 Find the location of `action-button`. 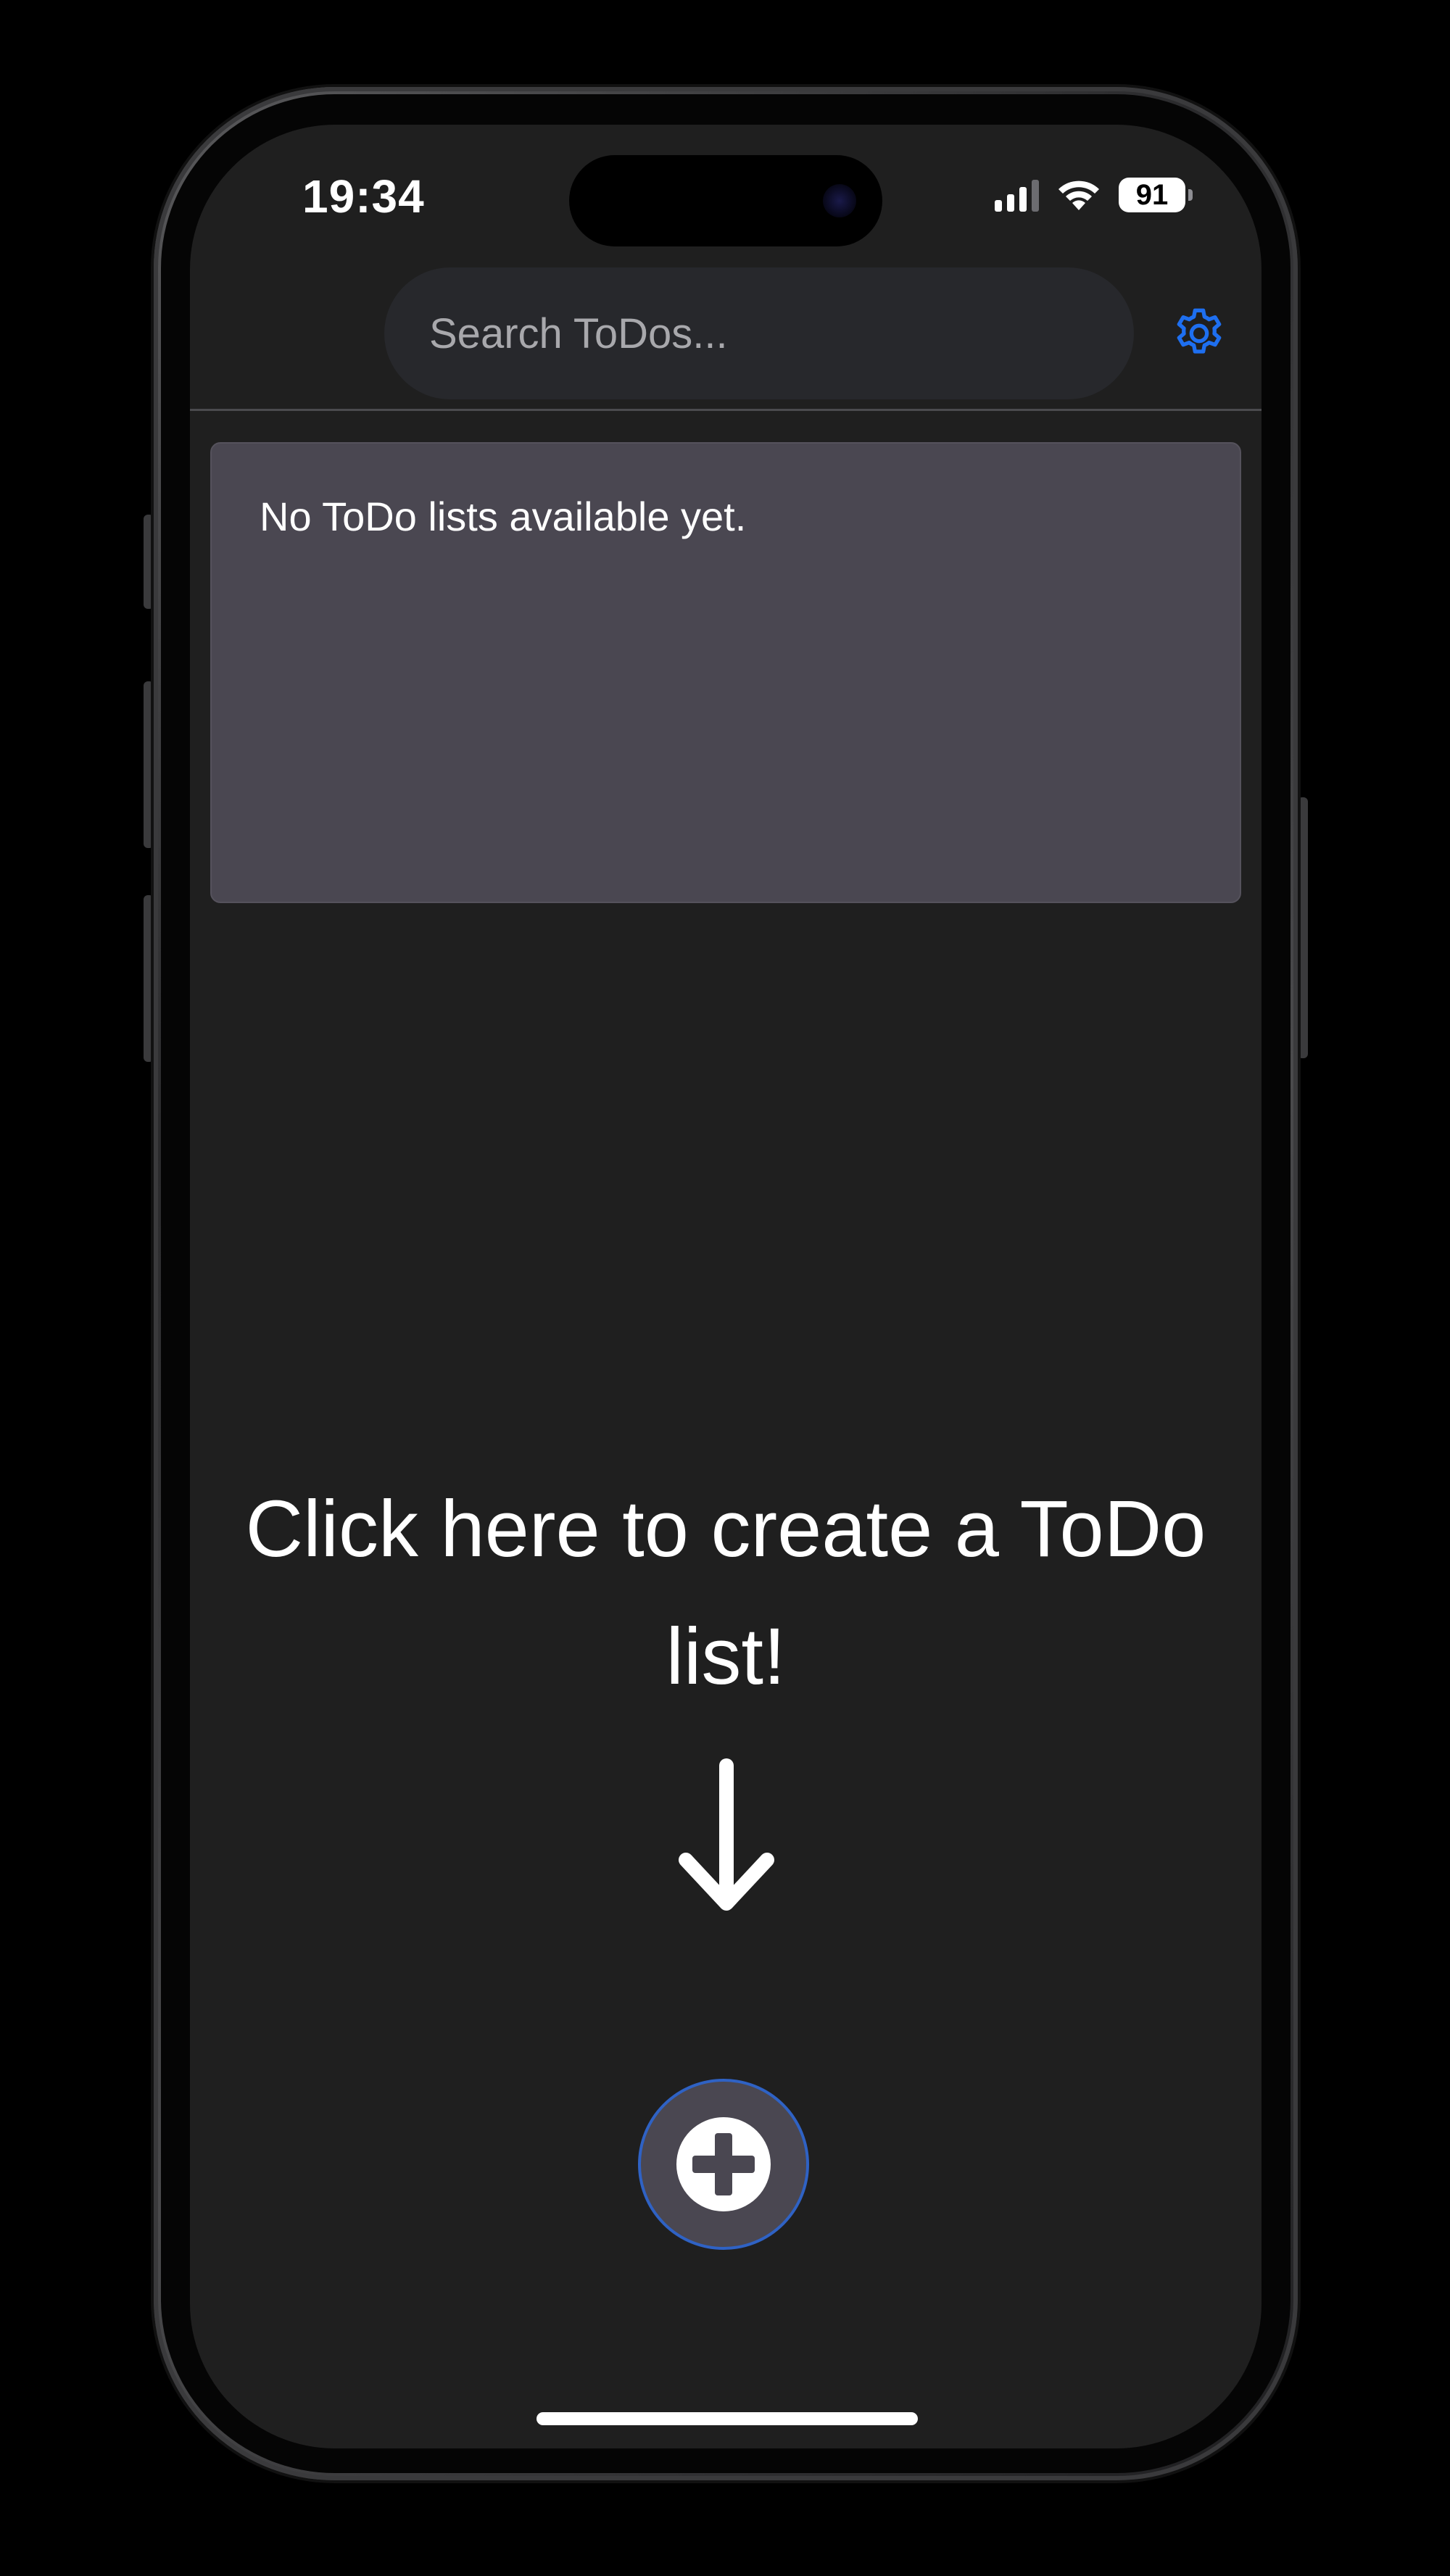

action-button is located at coordinates (149, 562).